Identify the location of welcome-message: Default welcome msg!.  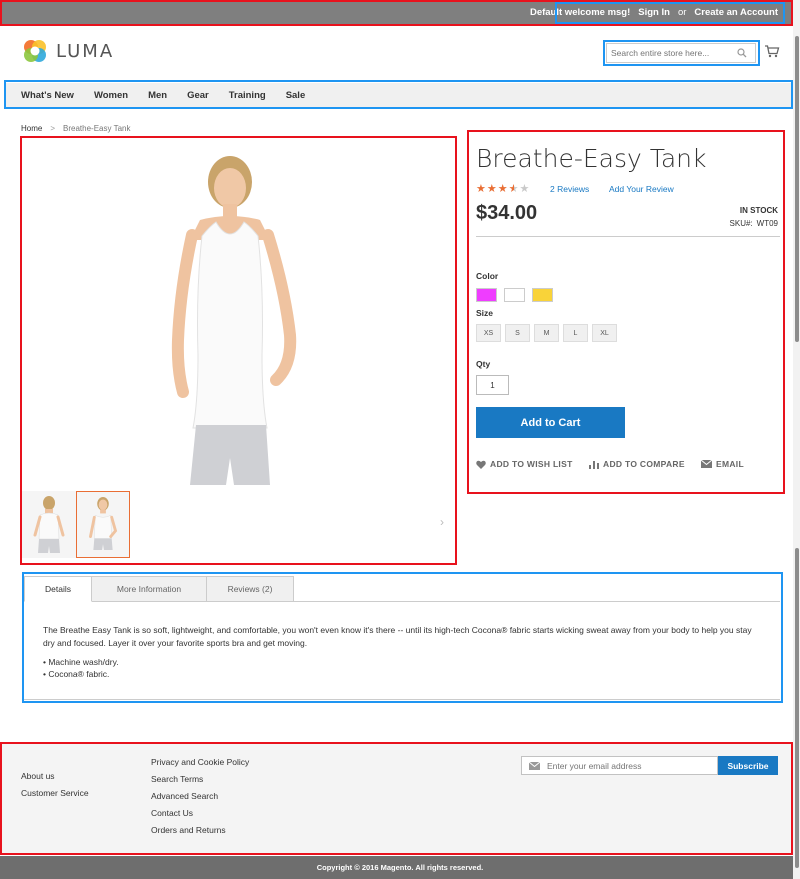
(580, 12).